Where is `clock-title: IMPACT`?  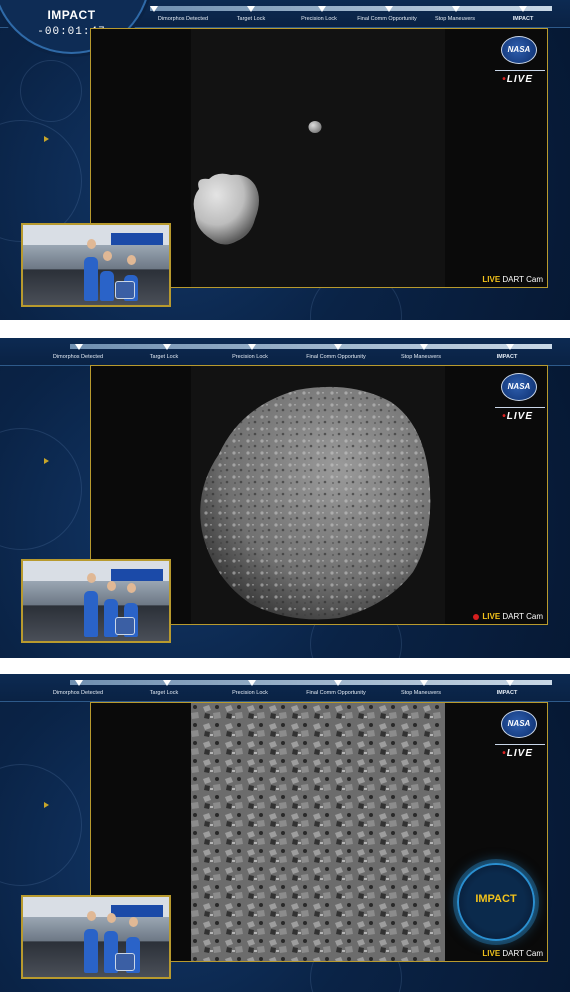 clock-title: IMPACT is located at coordinates (71, 15).